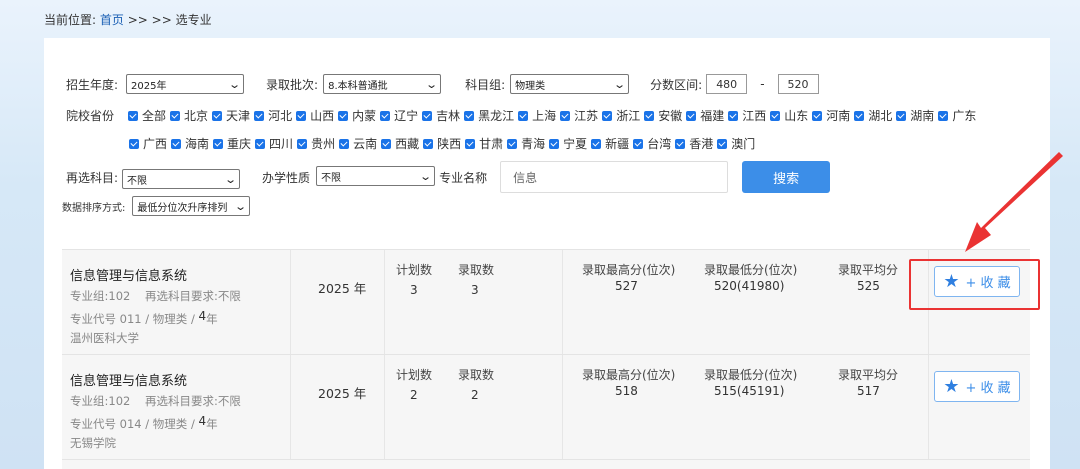 This screenshot has width=1080, height=469. Describe the element at coordinates (93, 443) in the screenshot. I see `school-name: 无锡学院` at that location.